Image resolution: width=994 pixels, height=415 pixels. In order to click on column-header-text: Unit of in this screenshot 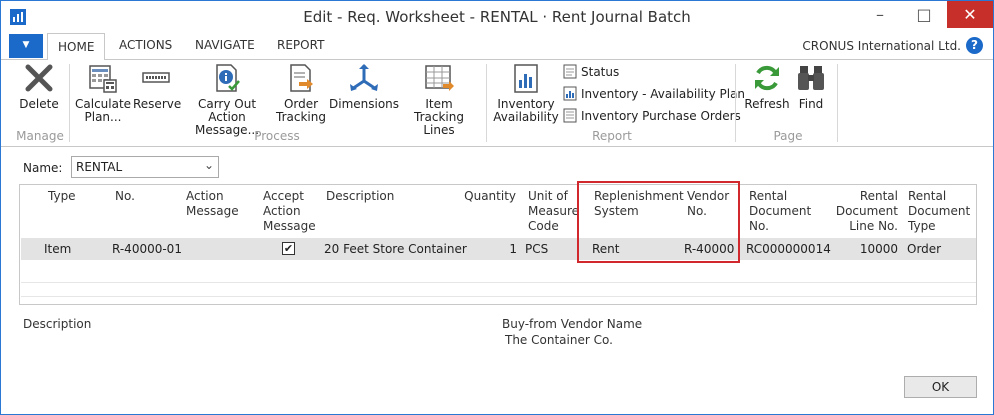, I will do `click(548, 196)`.